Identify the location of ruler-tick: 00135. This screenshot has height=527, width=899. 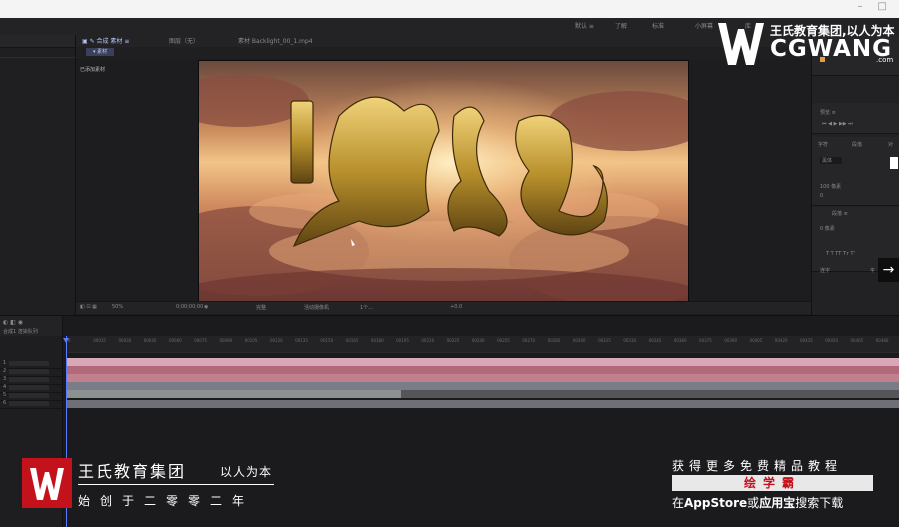
(301, 340).